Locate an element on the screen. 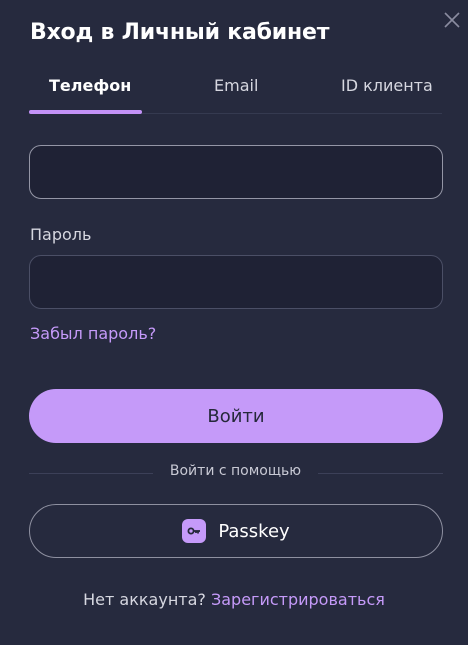 The height and width of the screenshot is (645, 468). phone-input is located at coordinates (236, 172).